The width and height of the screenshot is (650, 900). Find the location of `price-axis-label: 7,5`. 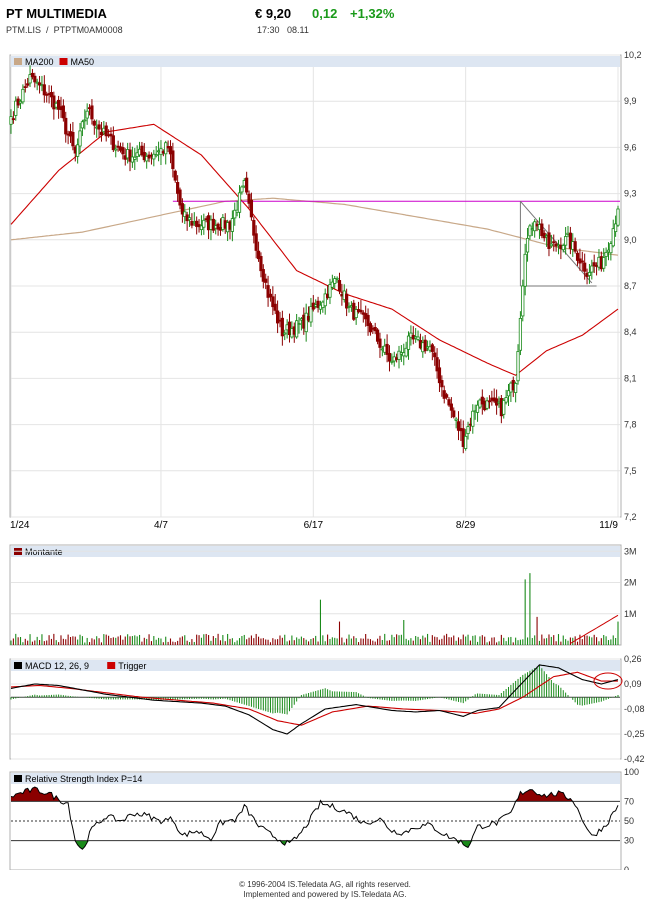

price-axis-label: 7,5 is located at coordinates (630, 471).